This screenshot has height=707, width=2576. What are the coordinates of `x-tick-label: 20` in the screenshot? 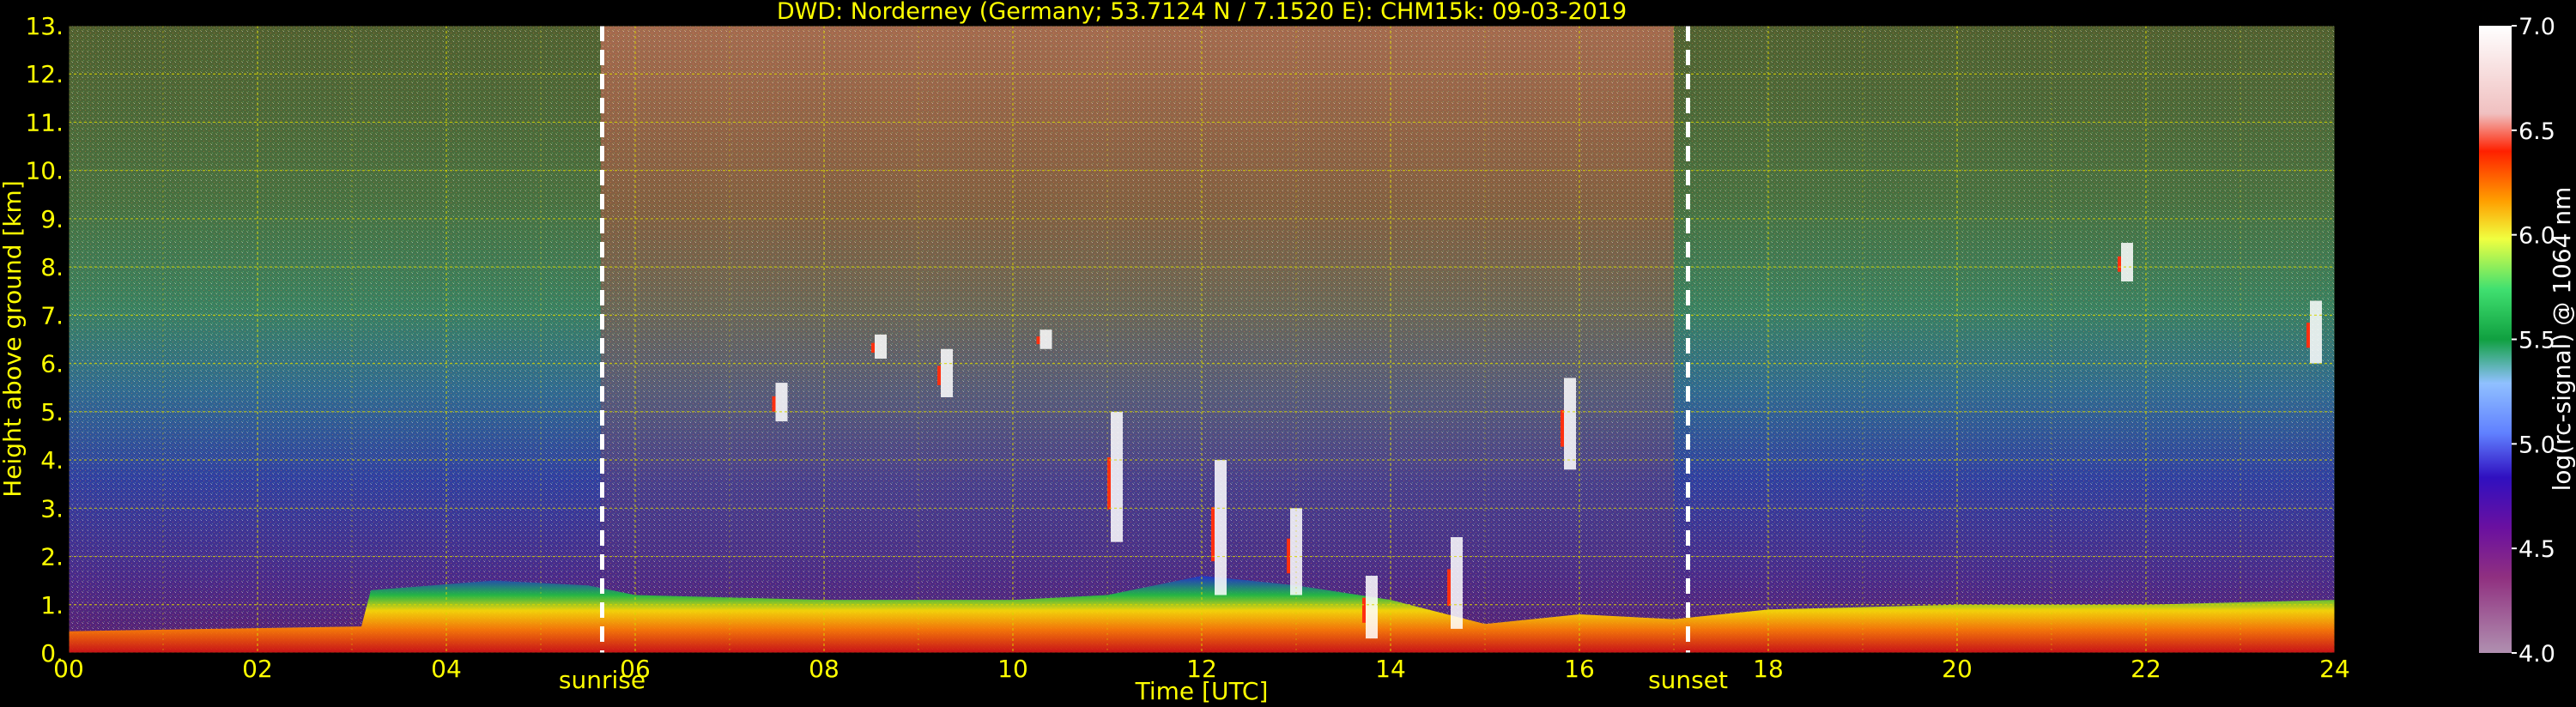 It's located at (1957, 669).